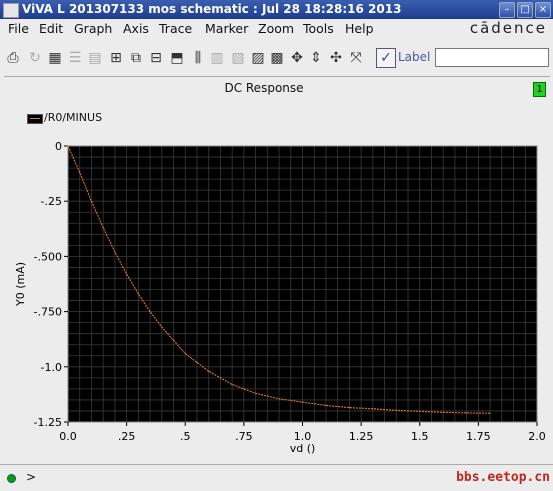 Image resolution: width=553 pixels, height=491 pixels. I want to click on menu-file: File, so click(18, 28).